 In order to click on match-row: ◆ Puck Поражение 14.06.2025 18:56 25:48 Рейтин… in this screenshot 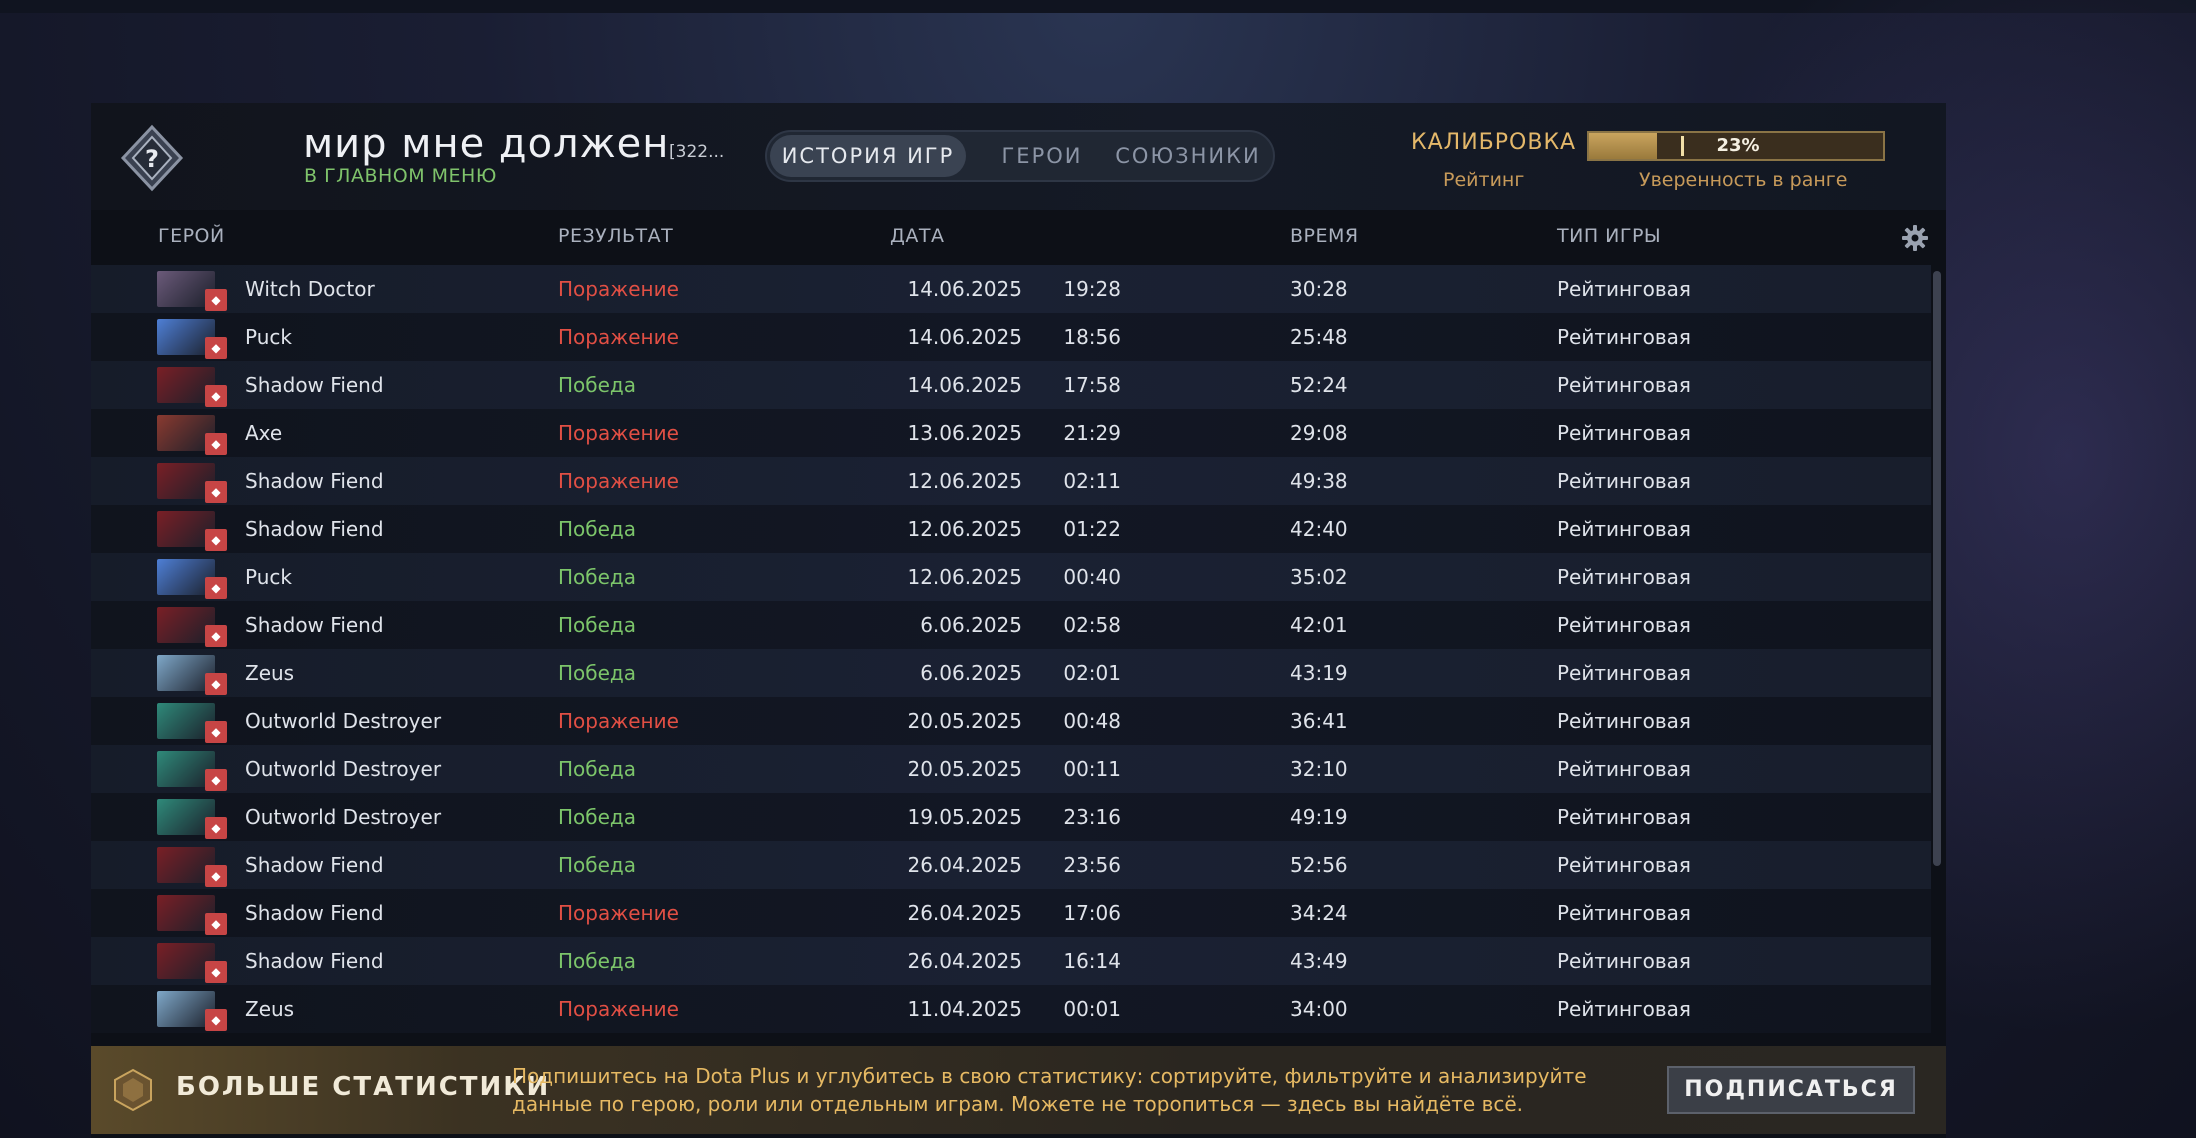, I will do `click(1011, 337)`.